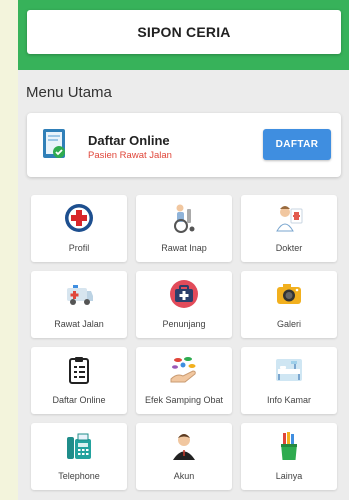 This screenshot has width=349, height=500. I want to click on menu-tile-label: Akun, so click(184, 476).